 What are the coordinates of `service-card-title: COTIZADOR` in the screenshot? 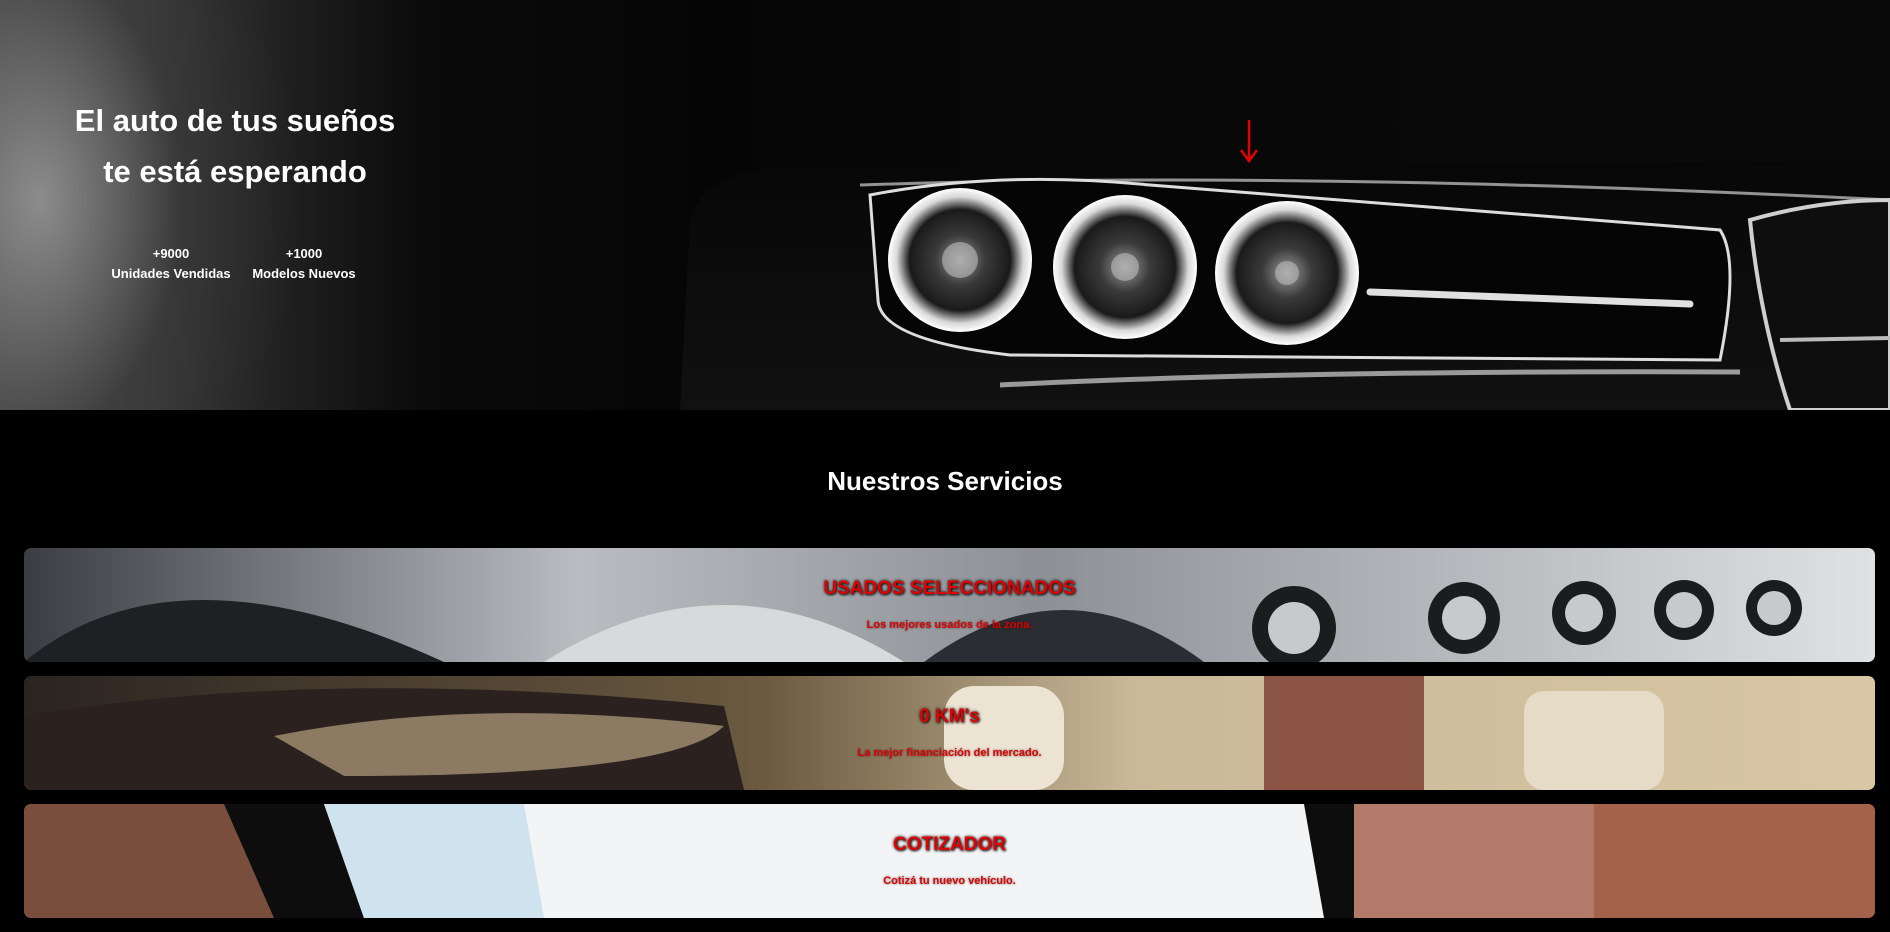 It's located at (949, 844).